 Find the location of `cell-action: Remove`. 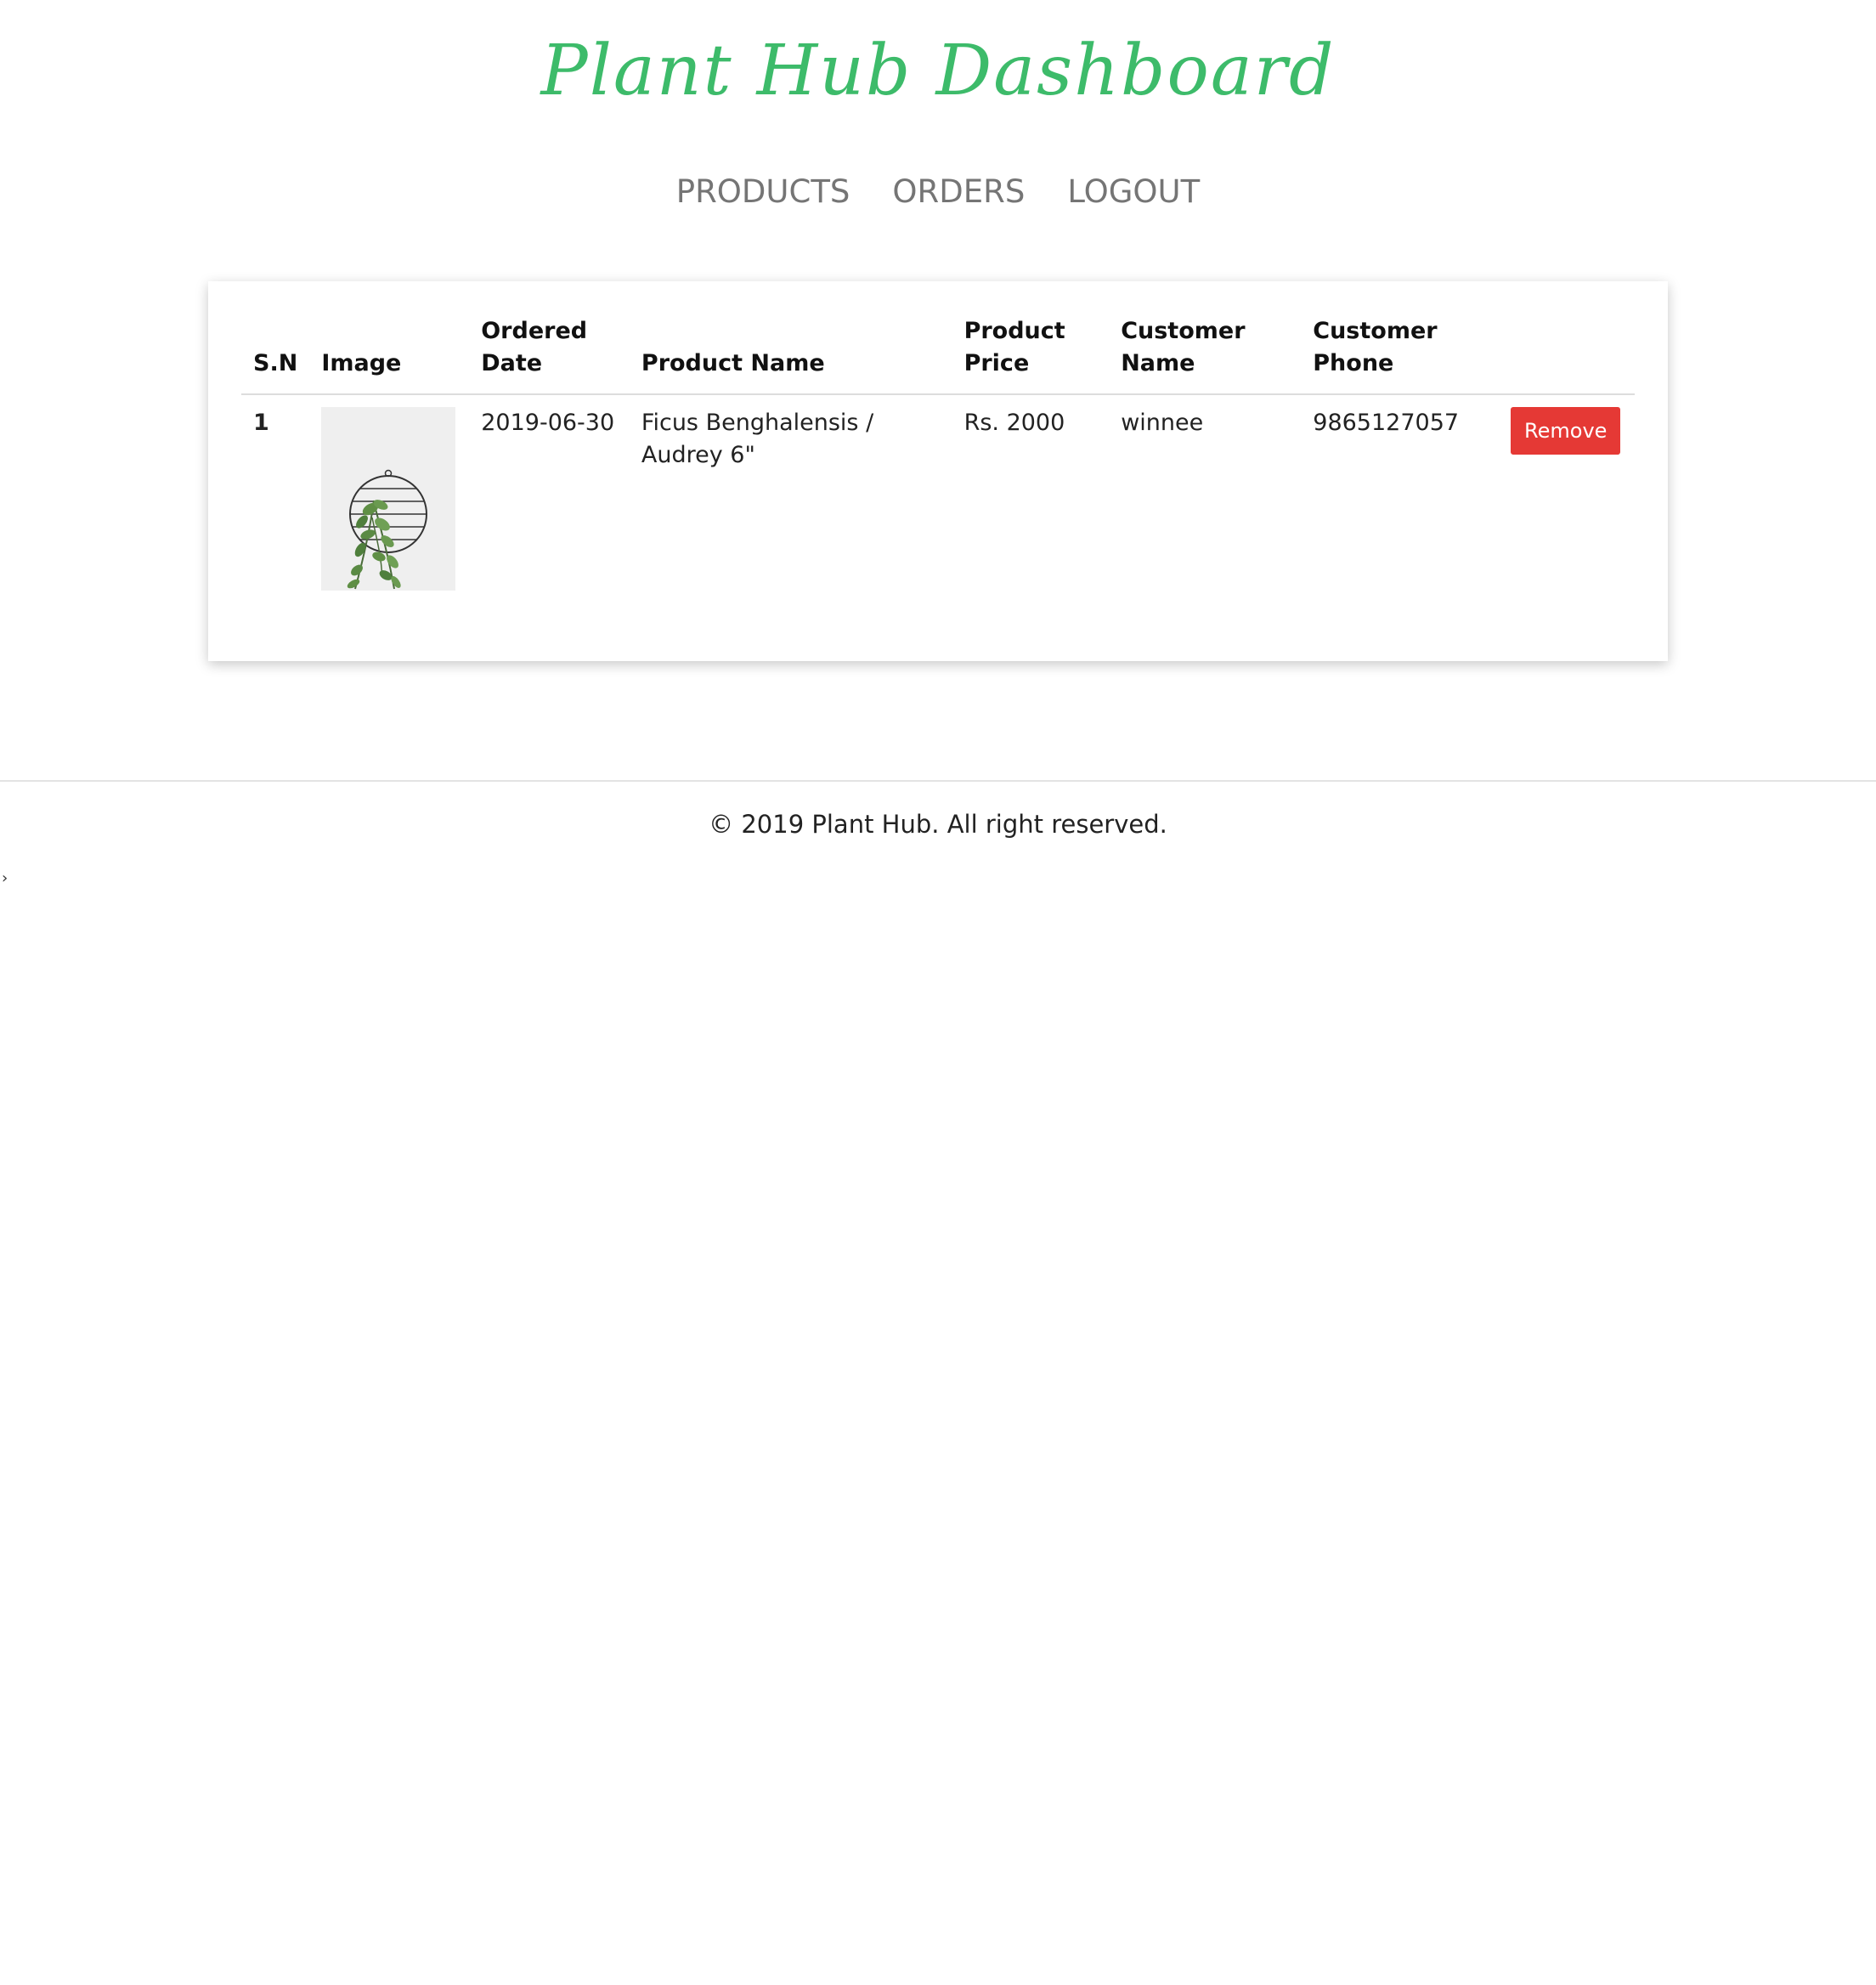

cell-action: Remove is located at coordinates (1567, 493).